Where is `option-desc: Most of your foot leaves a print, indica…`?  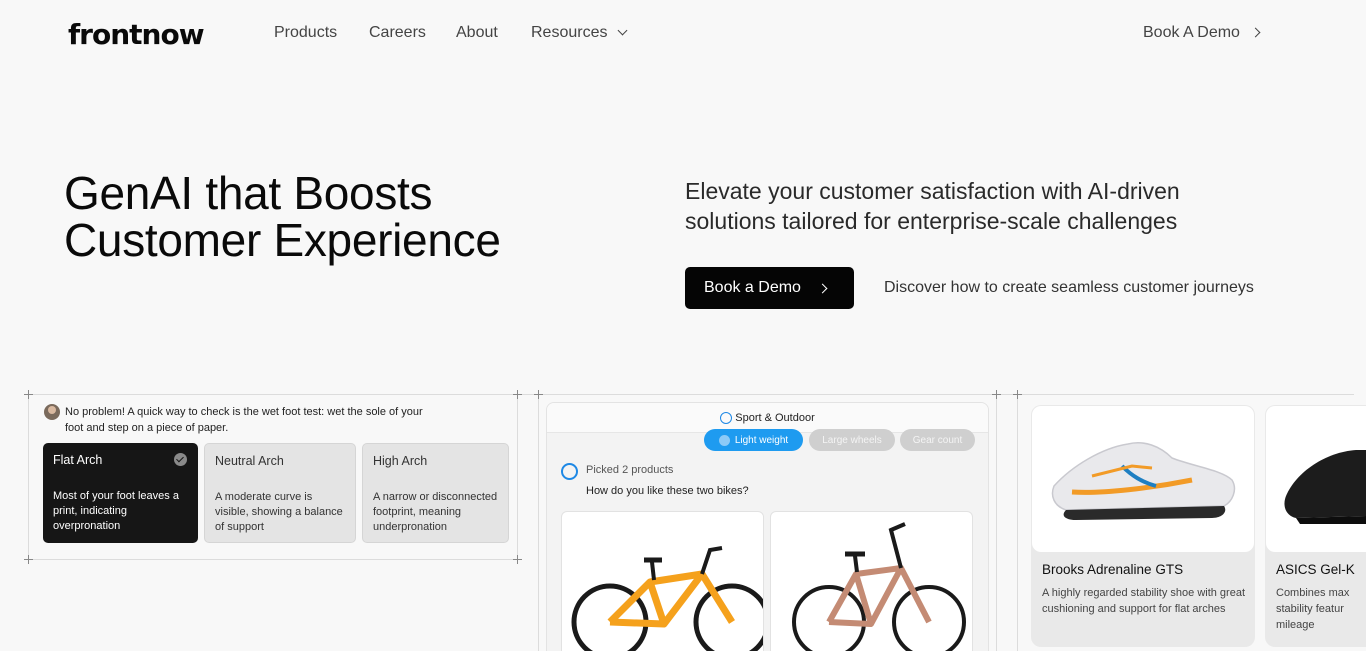
option-desc: Most of your foot leaves a print, indica… is located at coordinates (116, 511).